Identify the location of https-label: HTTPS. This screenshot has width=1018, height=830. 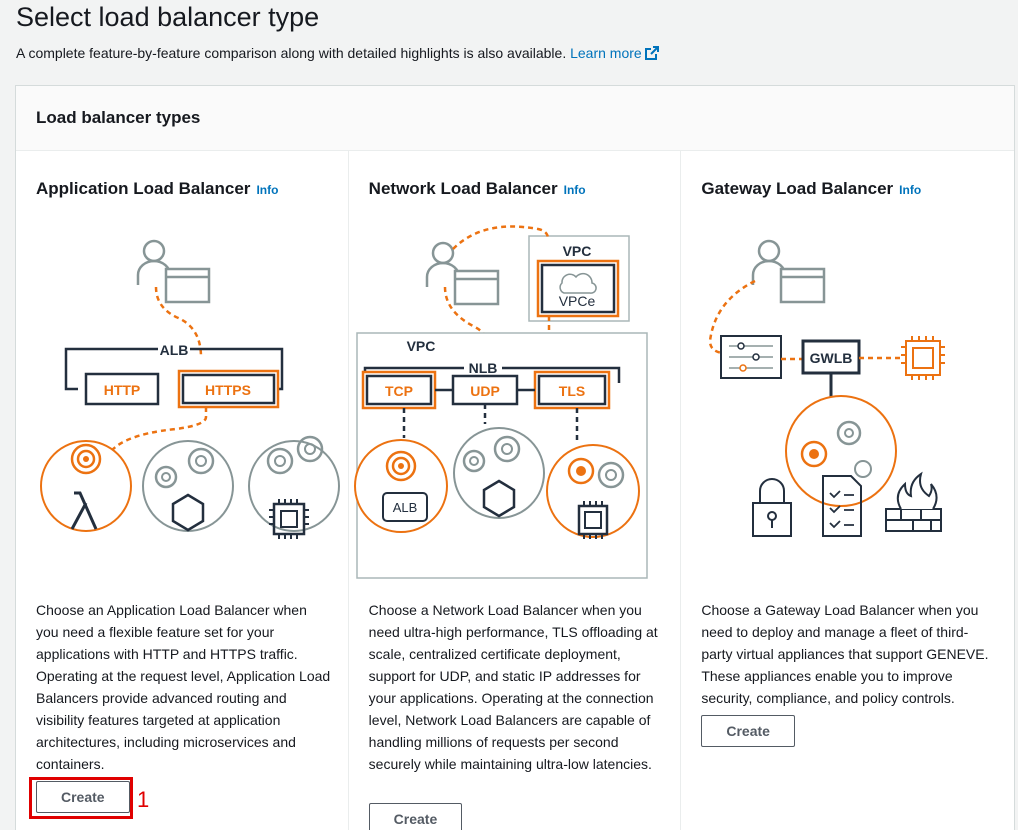
(228, 390).